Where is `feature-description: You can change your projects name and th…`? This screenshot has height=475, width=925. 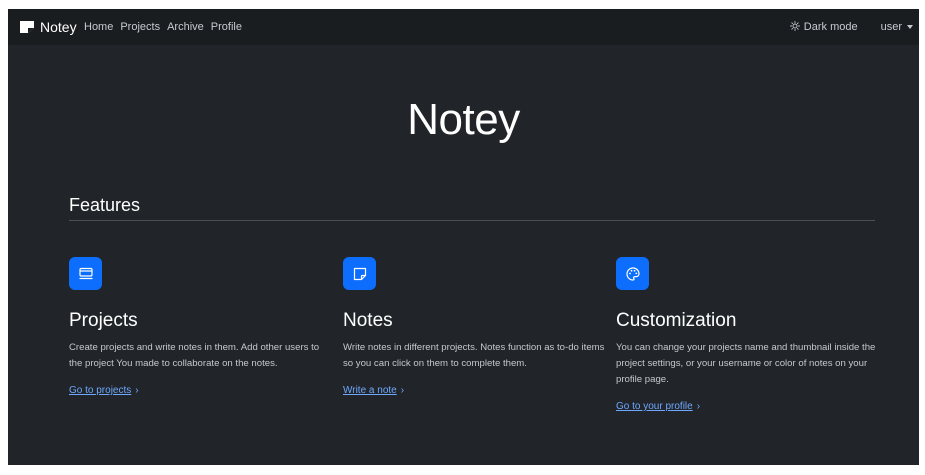 feature-description: You can change your projects name and th… is located at coordinates (746, 363).